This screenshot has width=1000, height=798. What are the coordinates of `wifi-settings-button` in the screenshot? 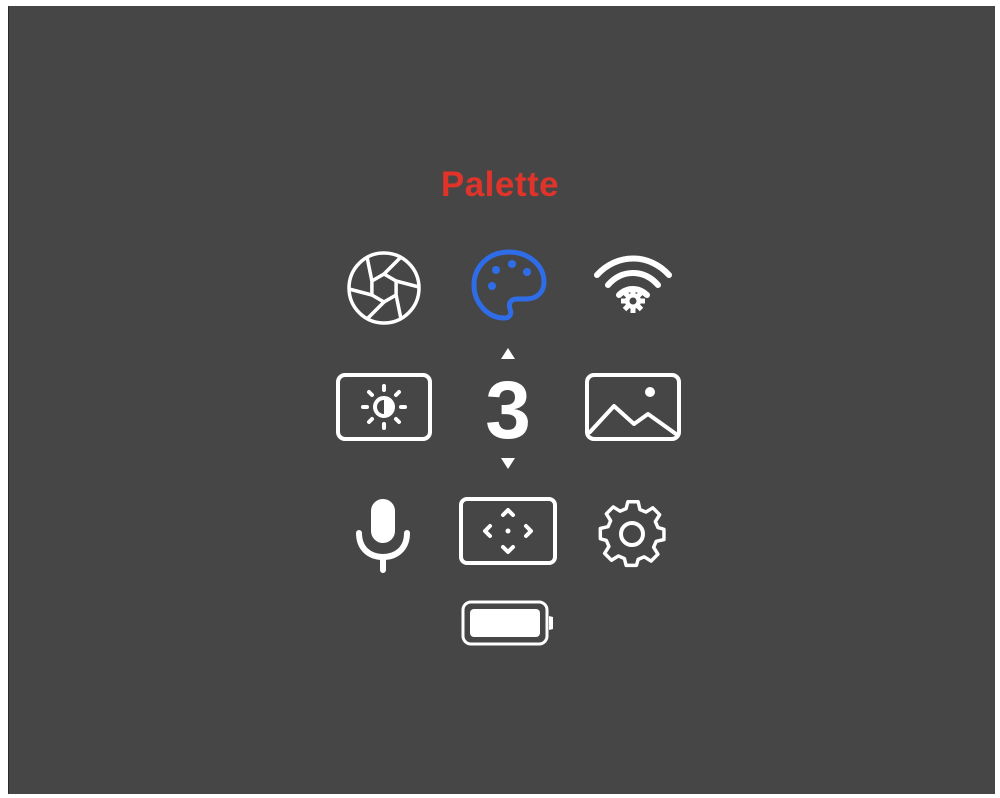 It's located at (633, 284).